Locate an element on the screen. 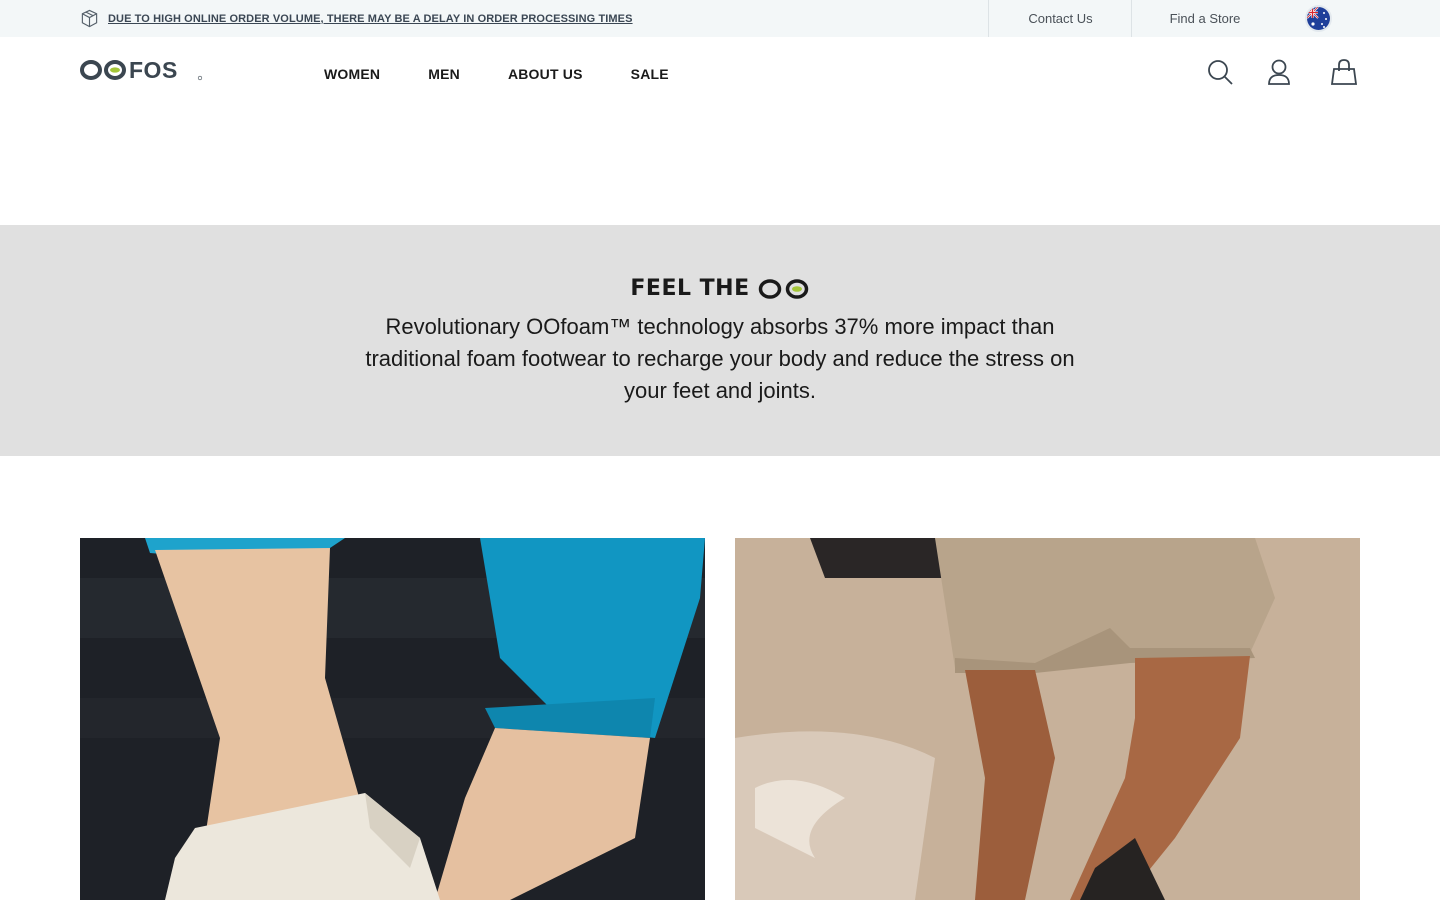 The height and width of the screenshot is (900, 1440). main-nav: WOMEN MEN ABOUT US SALE is located at coordinates (520, 74).